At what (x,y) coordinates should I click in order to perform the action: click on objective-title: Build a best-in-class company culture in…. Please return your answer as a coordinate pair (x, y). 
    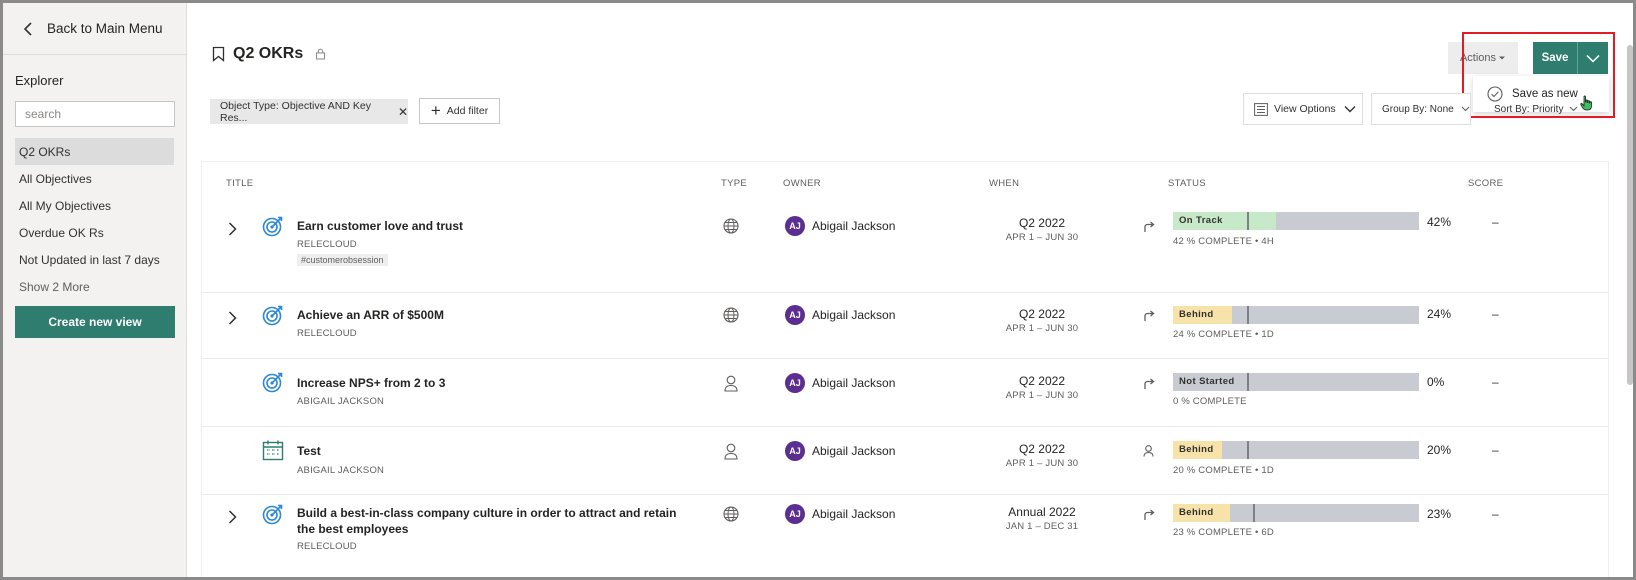
    Looking at the image, I should click on (487, 521).